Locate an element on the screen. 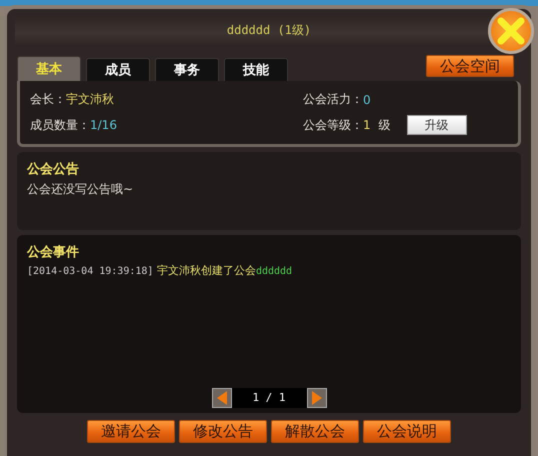  close-icon is located at coordinates (511, 31).